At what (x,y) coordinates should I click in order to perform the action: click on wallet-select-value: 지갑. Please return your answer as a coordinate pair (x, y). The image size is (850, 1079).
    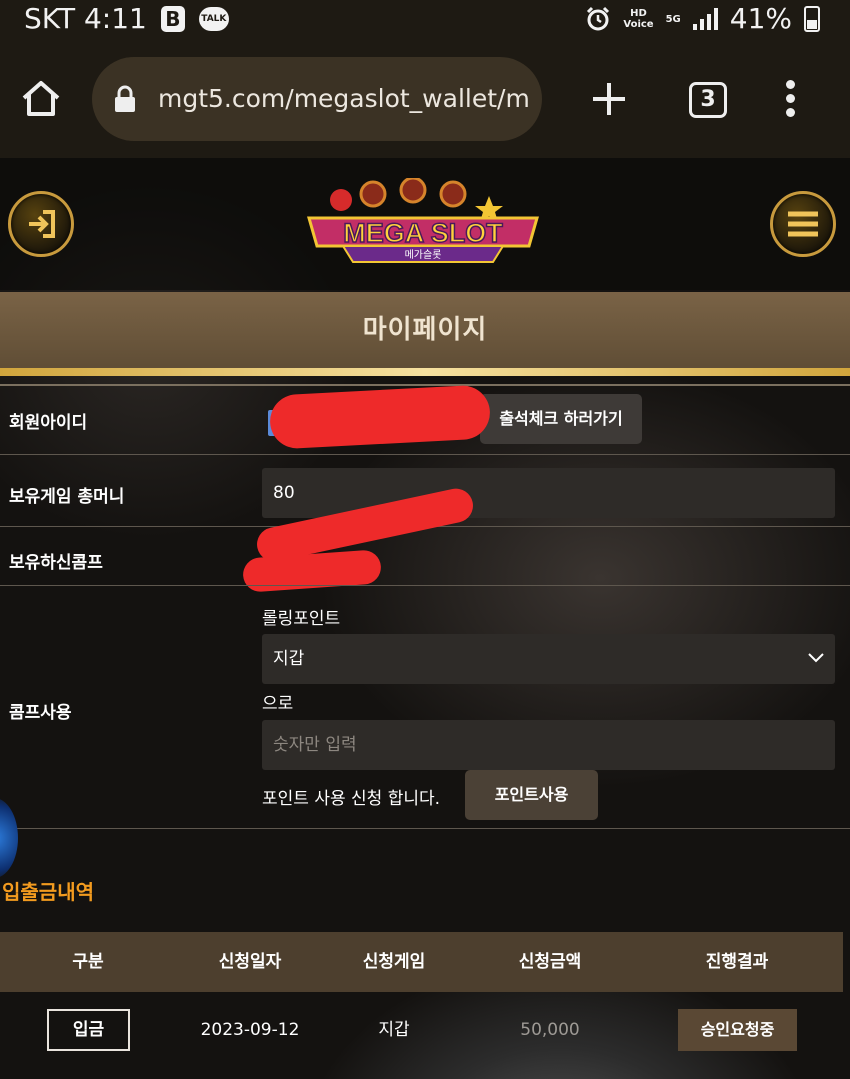
    Looking at the image, I should click on (289, 659).